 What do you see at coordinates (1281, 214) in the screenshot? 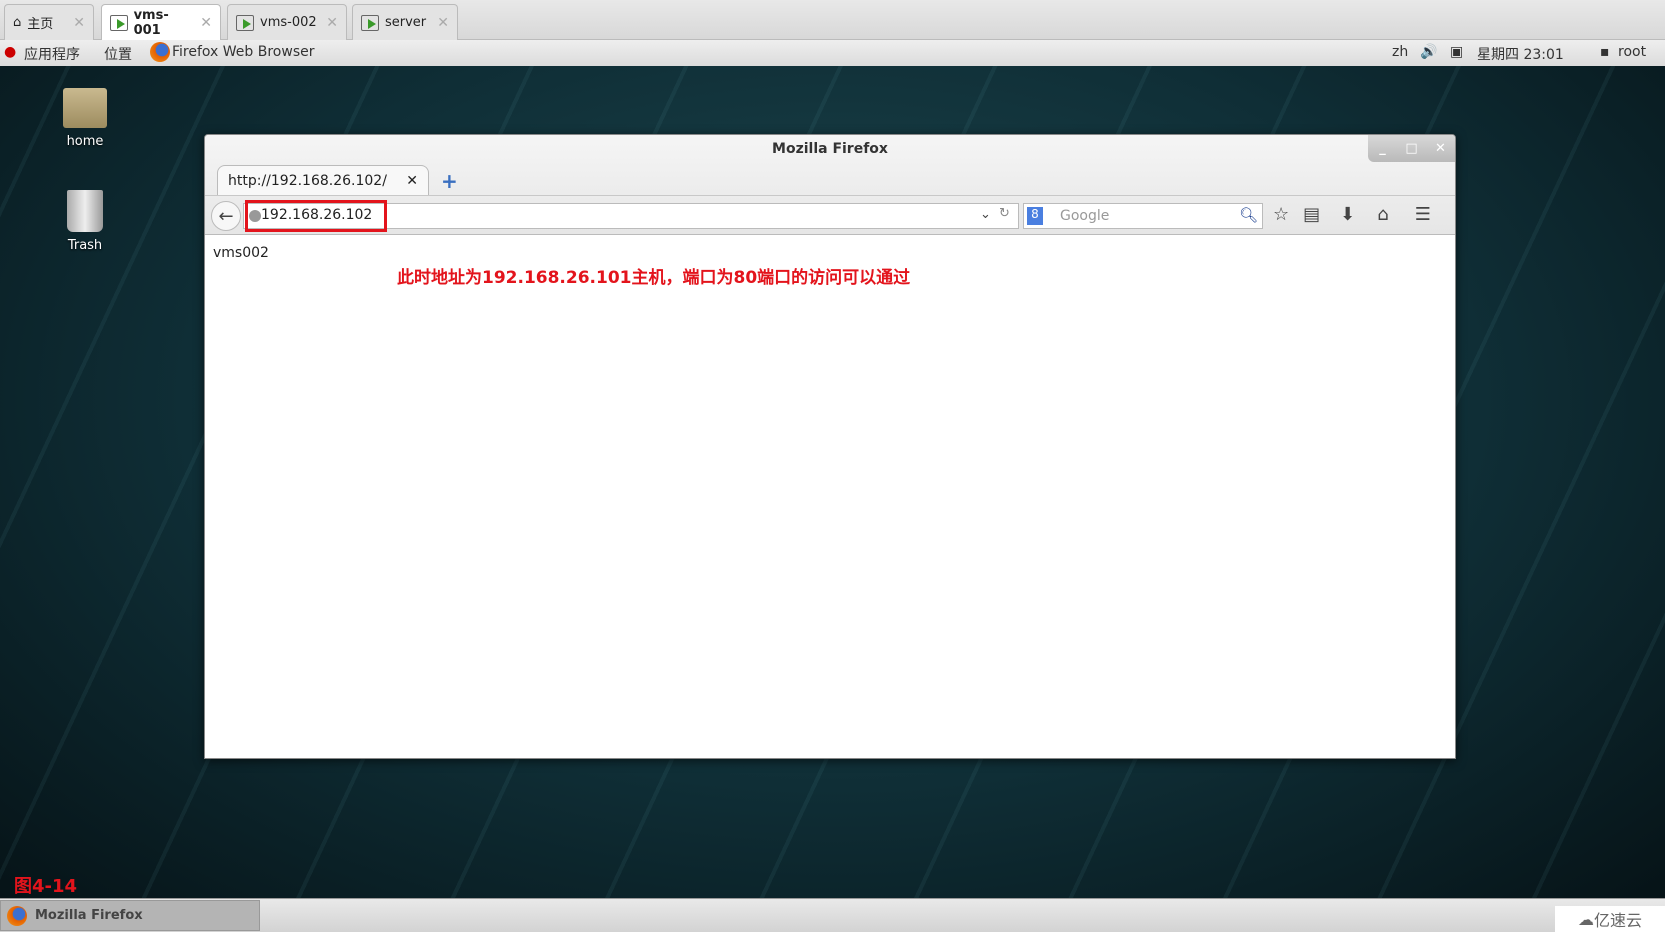
I see `bookmark-star-icon: ☆` at bounding box center [1281, 214].